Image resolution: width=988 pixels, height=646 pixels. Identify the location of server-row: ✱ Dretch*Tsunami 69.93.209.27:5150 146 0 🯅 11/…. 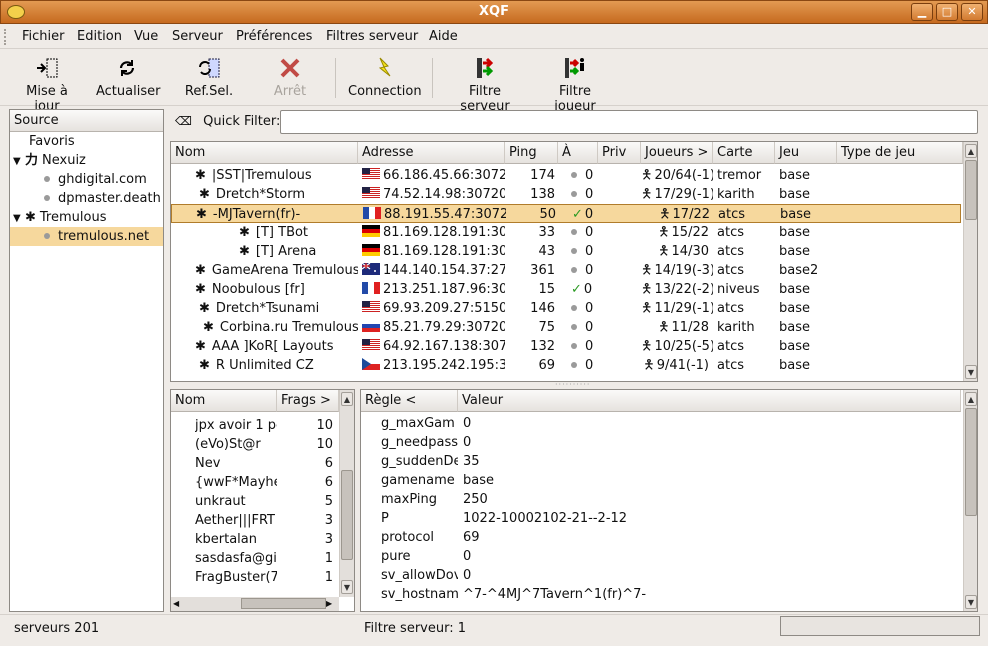
(566, 308).